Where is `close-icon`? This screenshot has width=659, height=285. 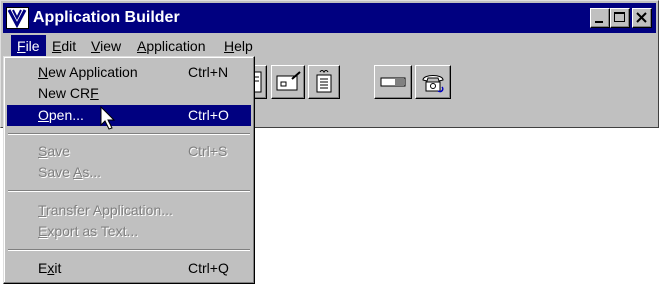 close-icon is located at coordinates (641, 17).